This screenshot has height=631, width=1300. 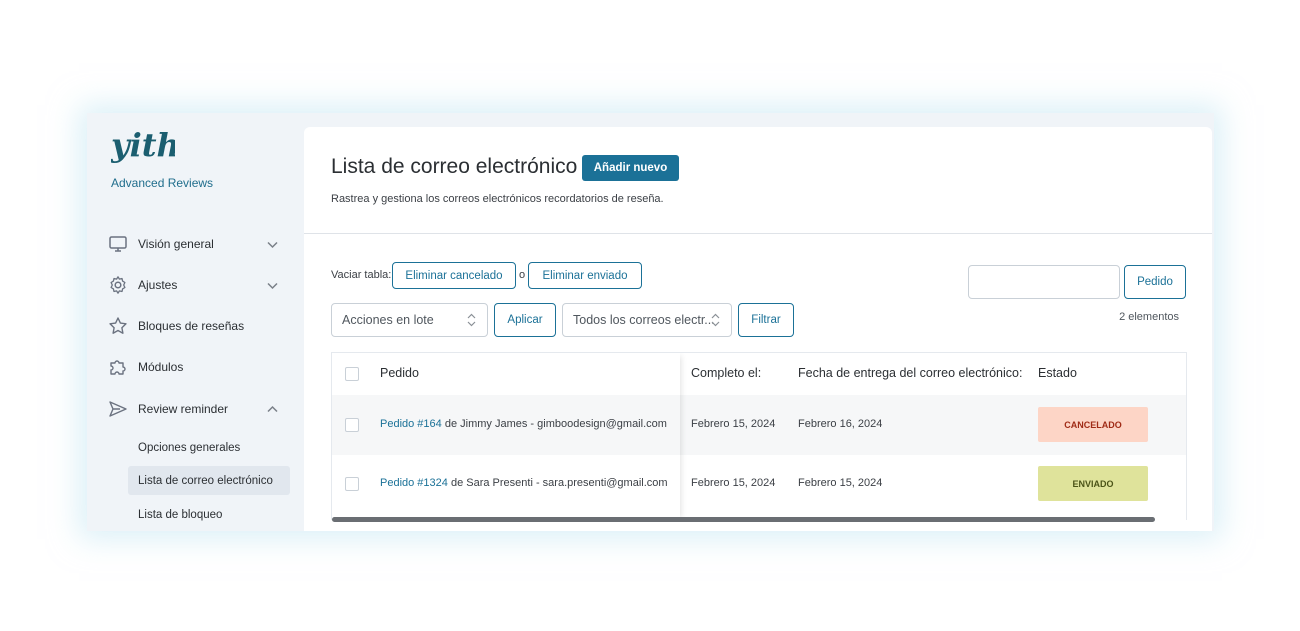 What do you see at coordinates (840, 424) in the screenshot?
I see `delivery-date: Febrero 16, 2024` at bounding box center [840, 424].